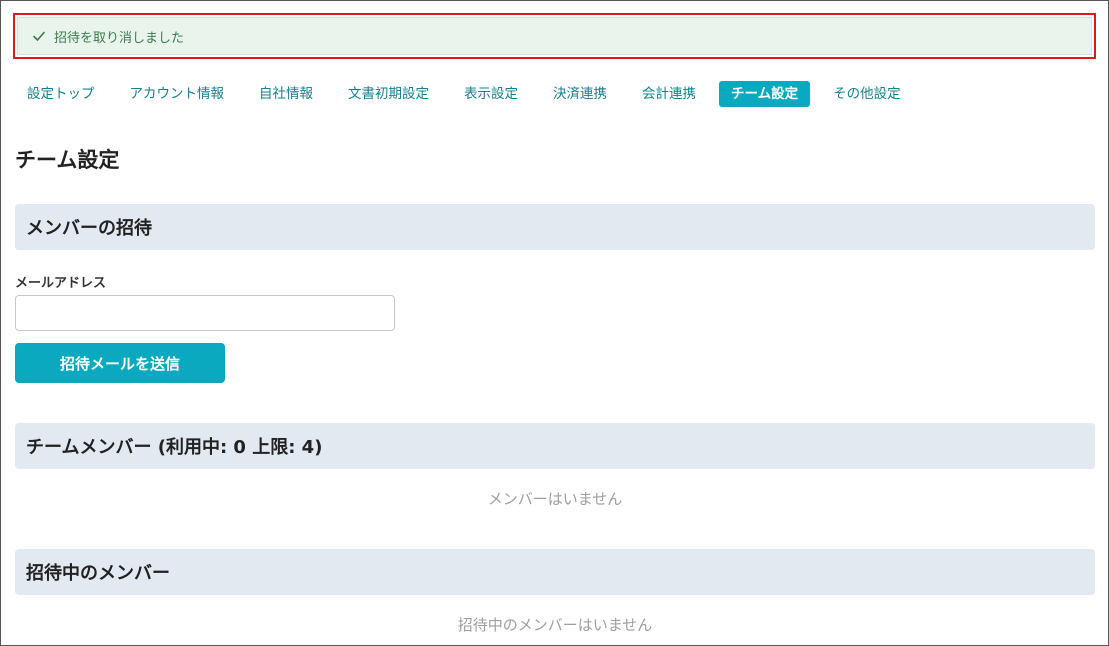 Image resolution: width=1109 pixels, height=646 pixels. Describe the element at coordinates (388, 94) in the screenshot. I see `tab-document-defaults: 文書初期設定` at that location.